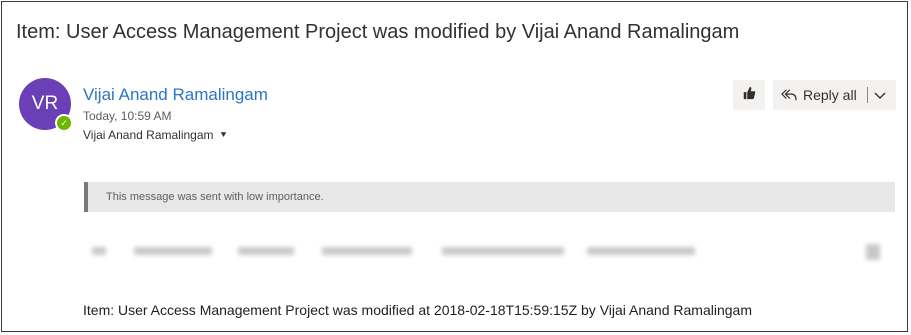 This screenshot has width=911, height=335. Describe the element at coordinates (148, 135) in the screenshot. I see `recipient-name: Vijai Anand Ramalingam` at that location.